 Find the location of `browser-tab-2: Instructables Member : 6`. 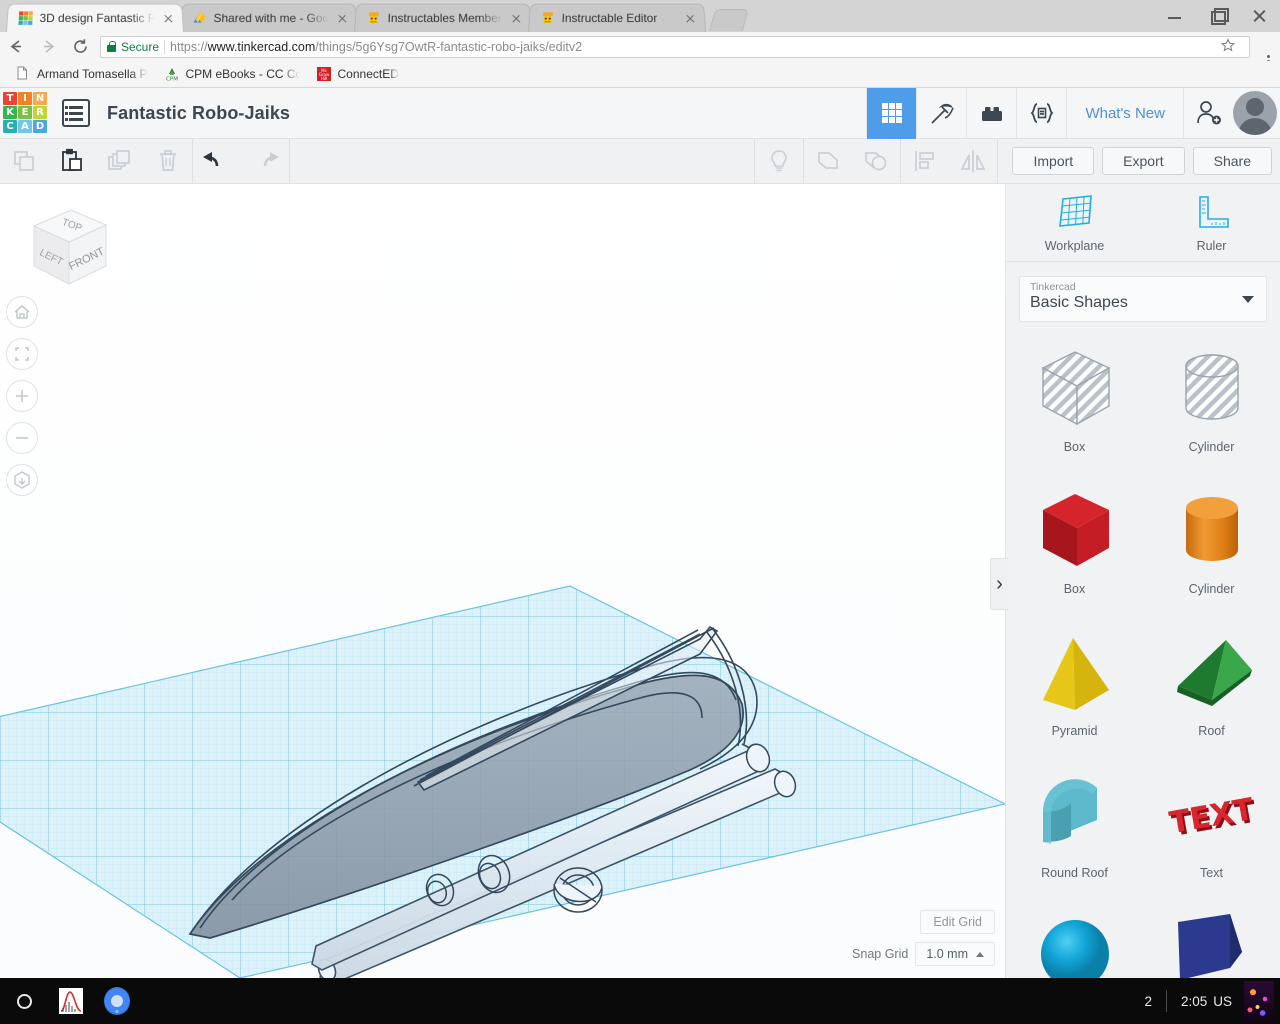

browser-tab-2: Instructables Member : 6 is located at coordinates (443, 17).